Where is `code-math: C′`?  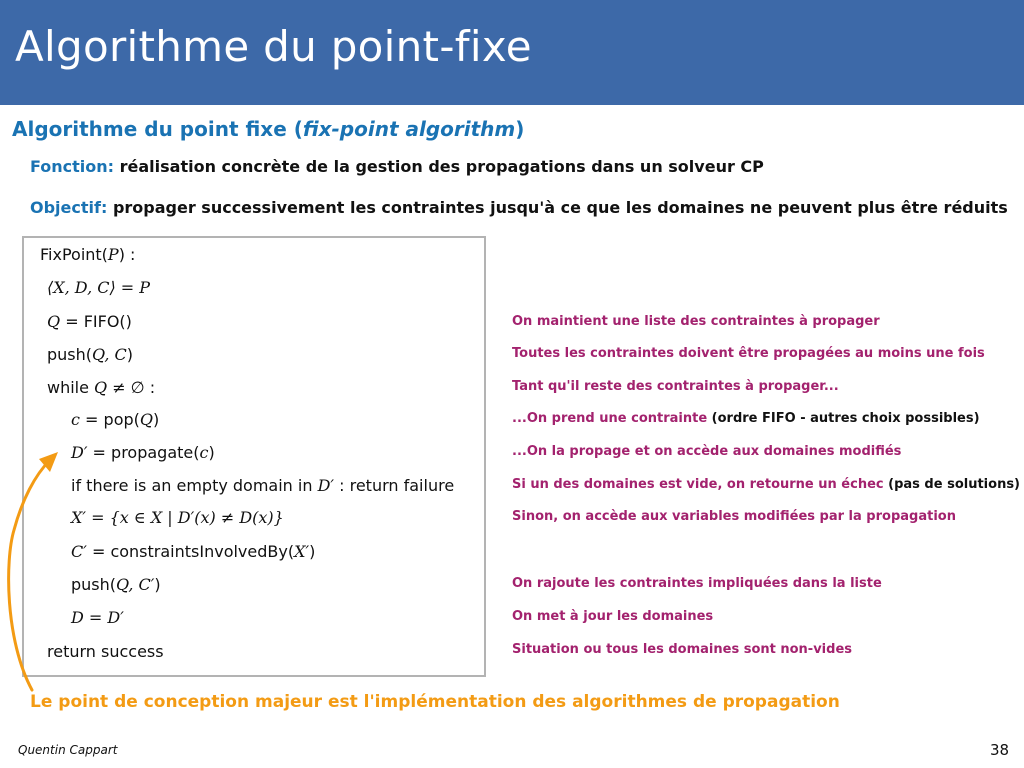 code-math: C′ is located at coordinates (79, 551).